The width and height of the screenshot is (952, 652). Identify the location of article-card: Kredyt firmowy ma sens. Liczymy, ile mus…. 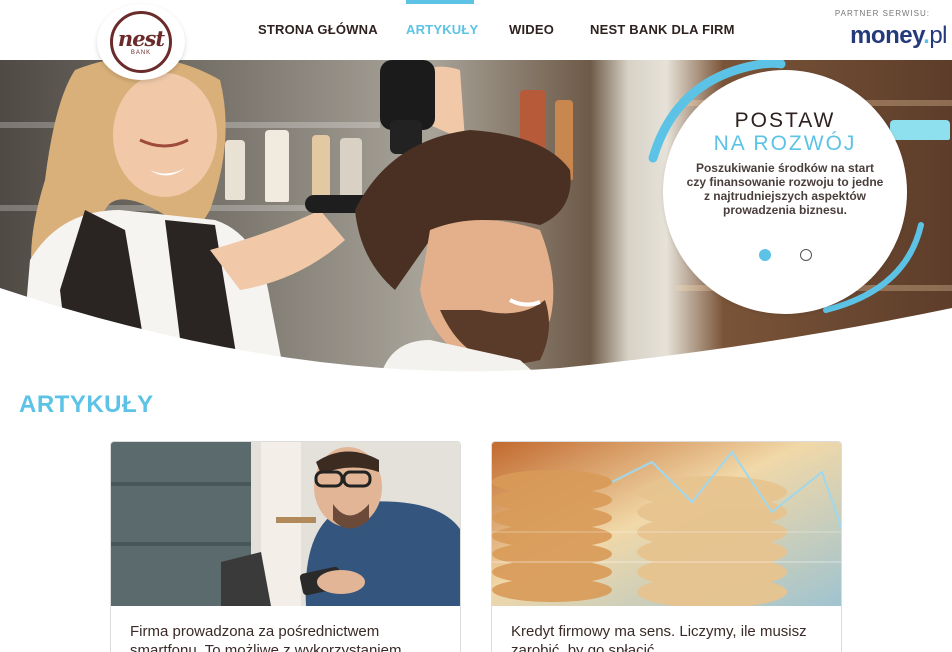
(666, 546).